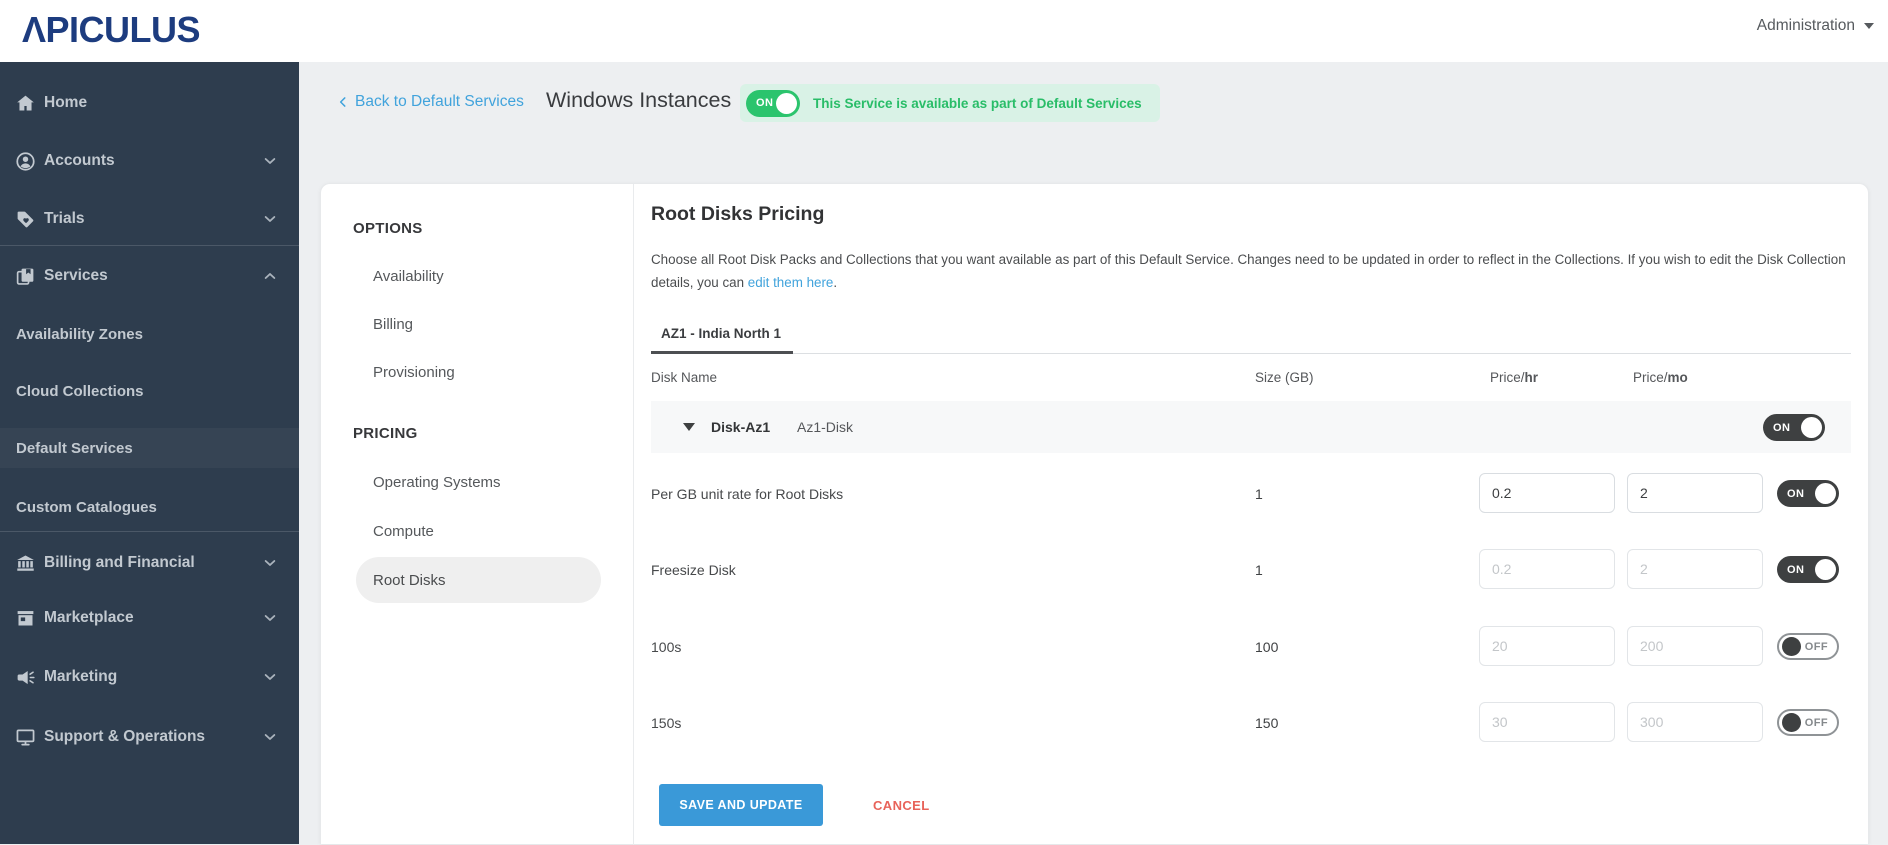  Describe the element at coordinates (149, 391) in the screenshot. I see `sidebar-item-cloud-collections: Cloud Collections` at that location.